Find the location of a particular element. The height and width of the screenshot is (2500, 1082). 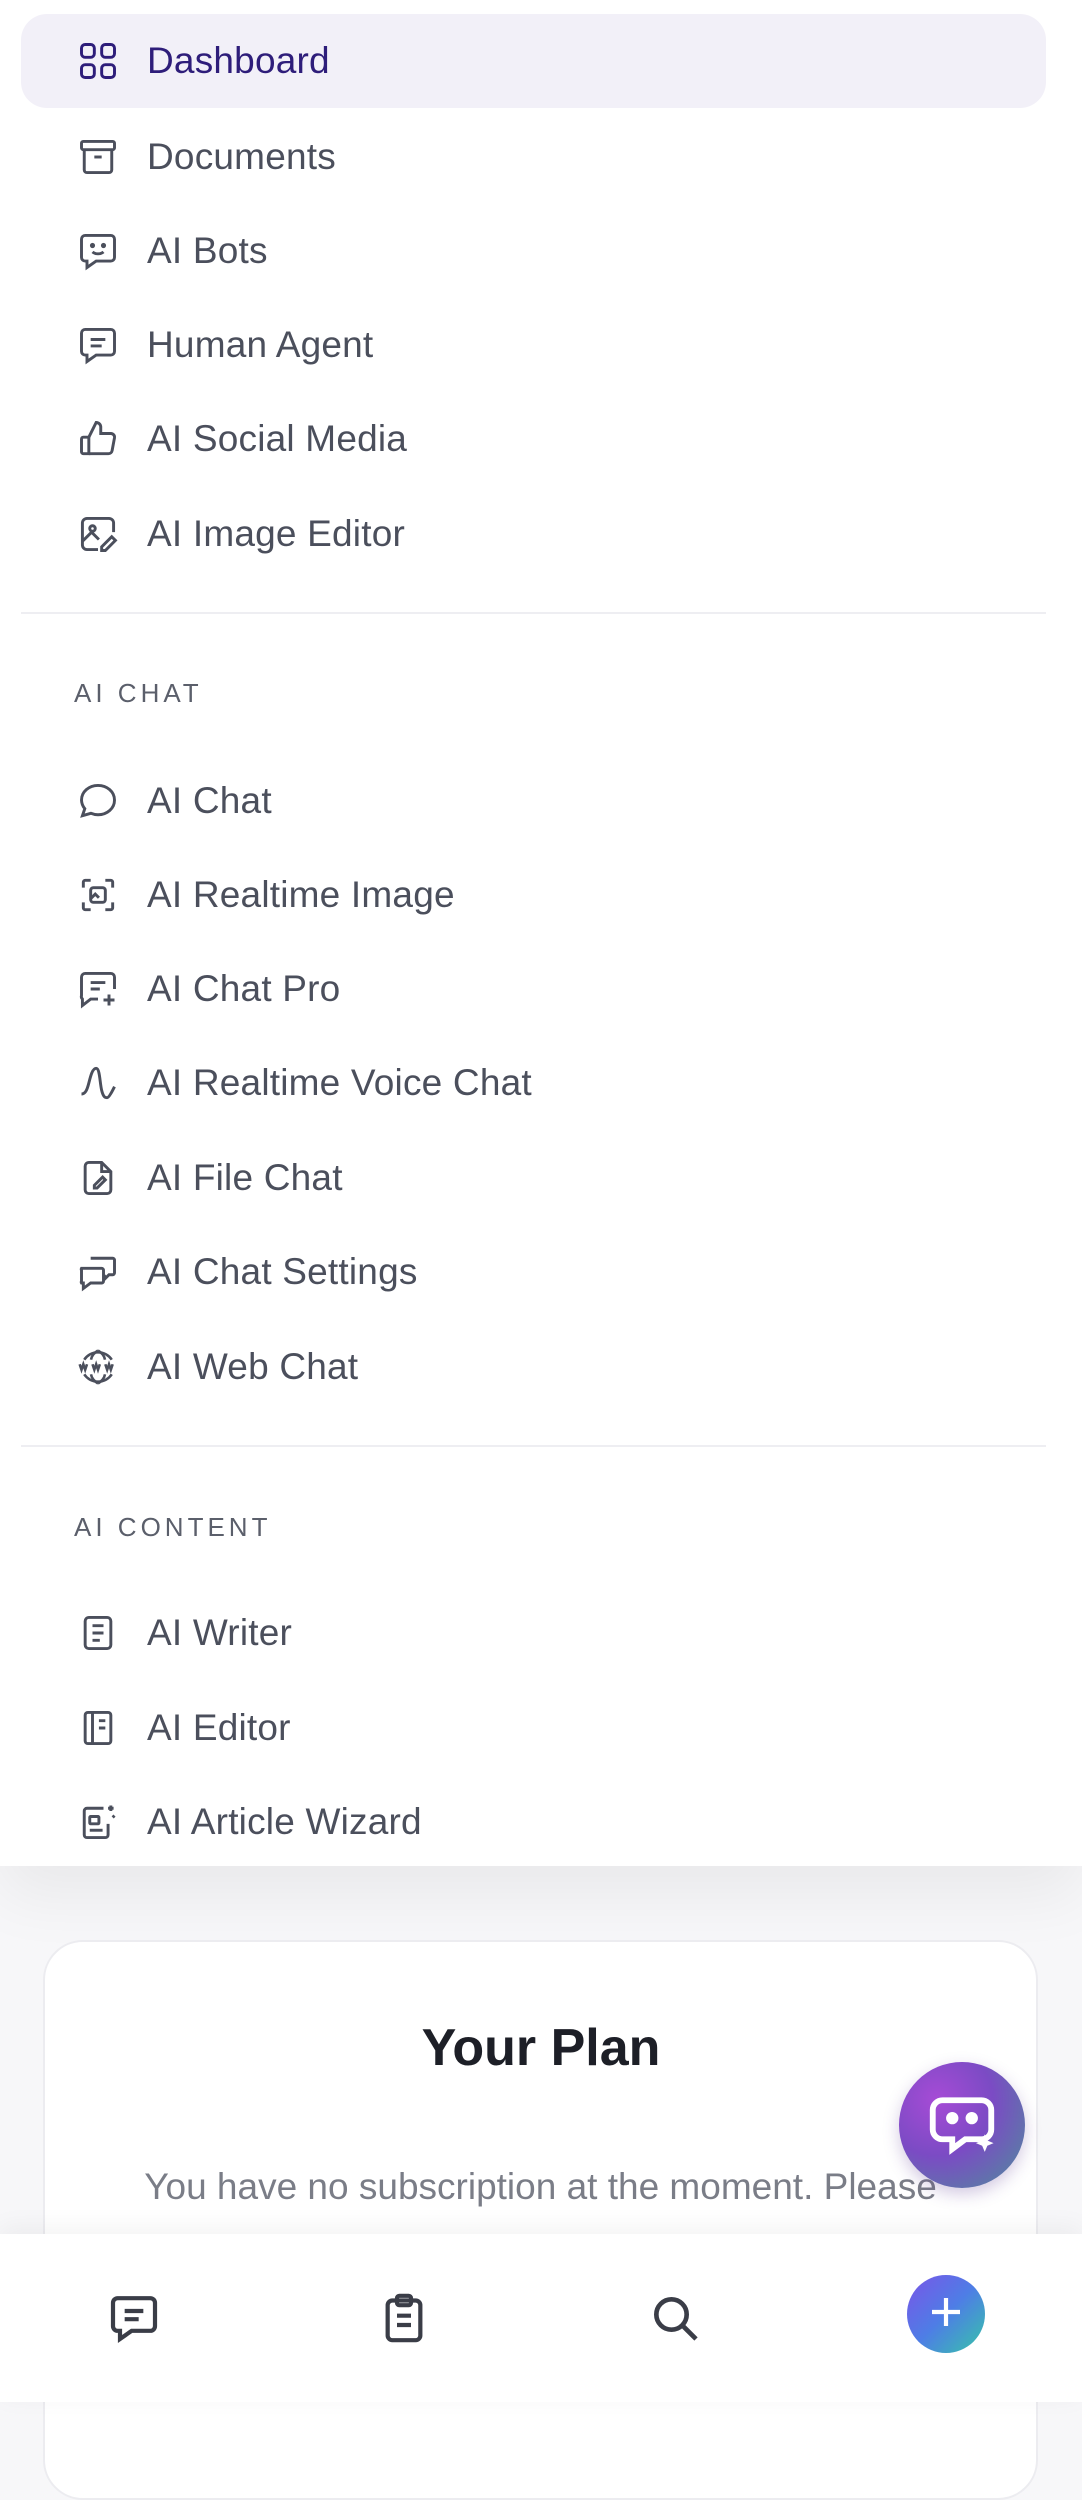

menu-item-documents: Documents is located at coordinates (533, 157).